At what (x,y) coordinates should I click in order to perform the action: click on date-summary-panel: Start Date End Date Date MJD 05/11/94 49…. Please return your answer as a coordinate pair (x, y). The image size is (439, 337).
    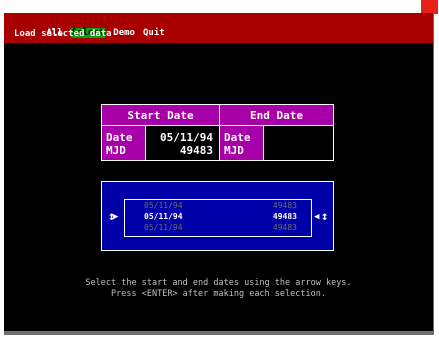
    Looking at the image, I should click on (217, 137).